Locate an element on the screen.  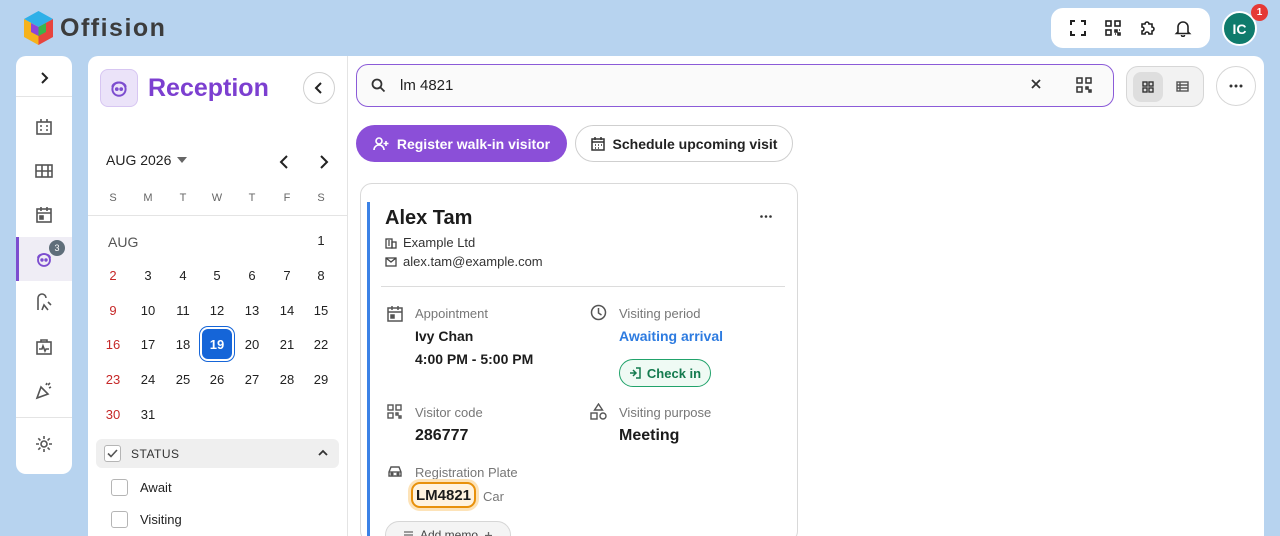
calendar-day: 22 is located at coordinates (321, 344).